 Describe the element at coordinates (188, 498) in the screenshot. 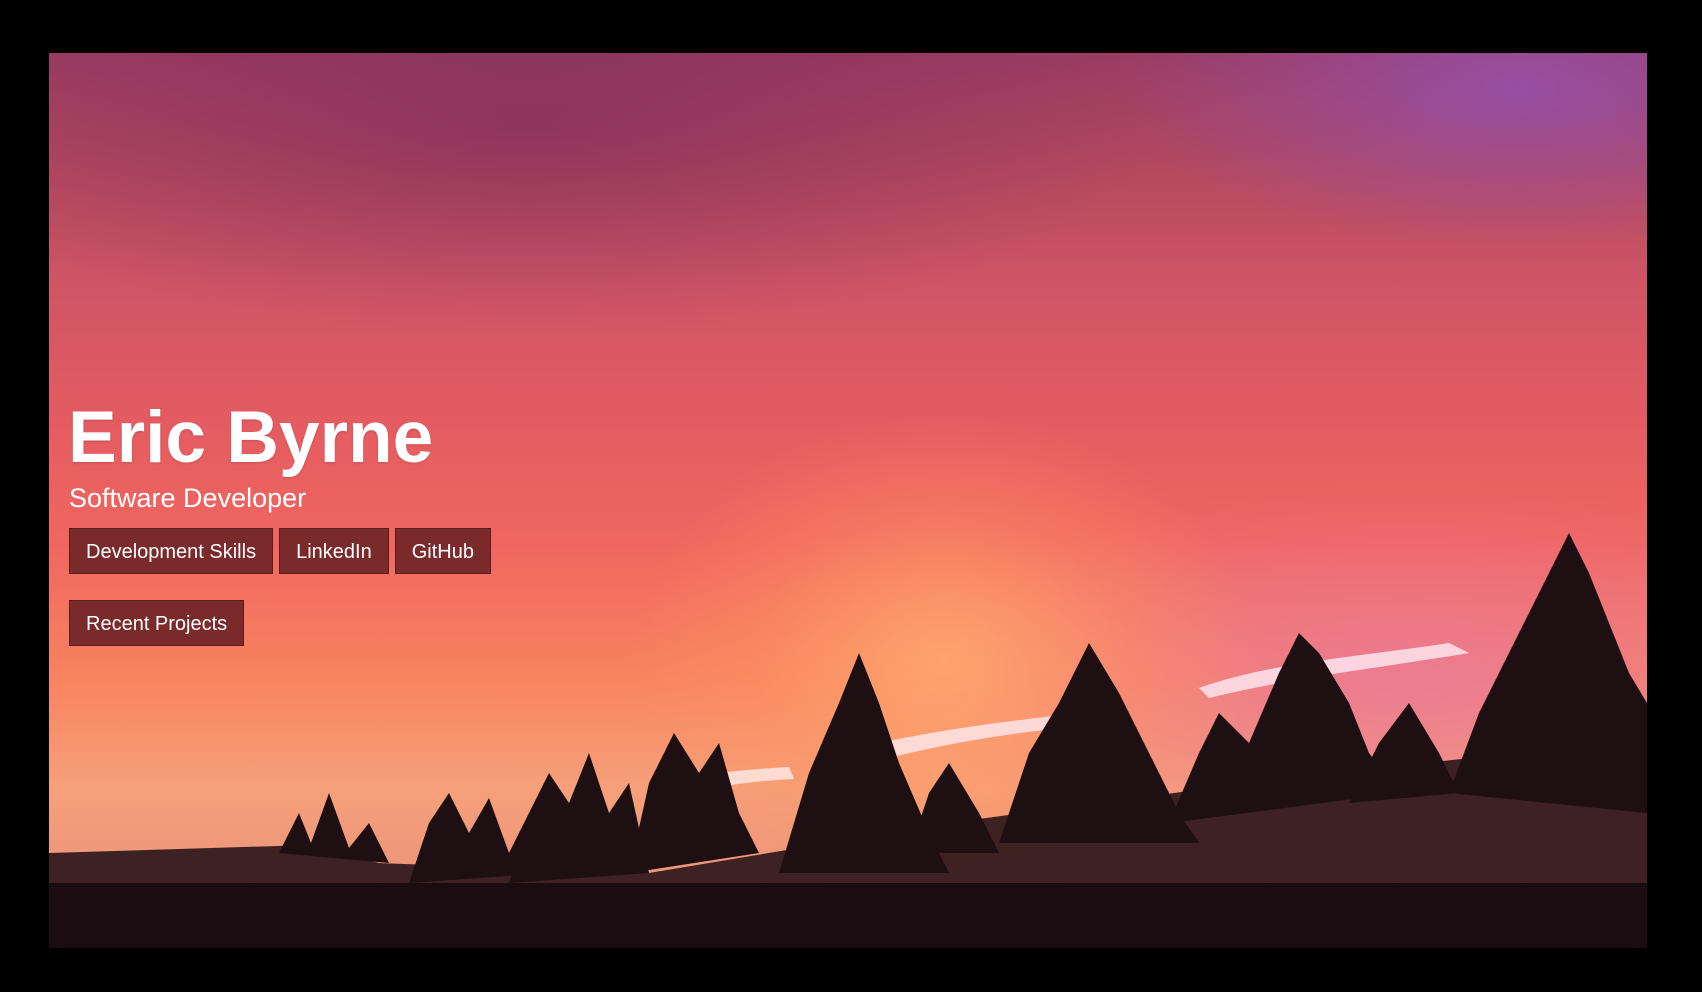

I see `hero-subtitle: Software Developer` at that location.